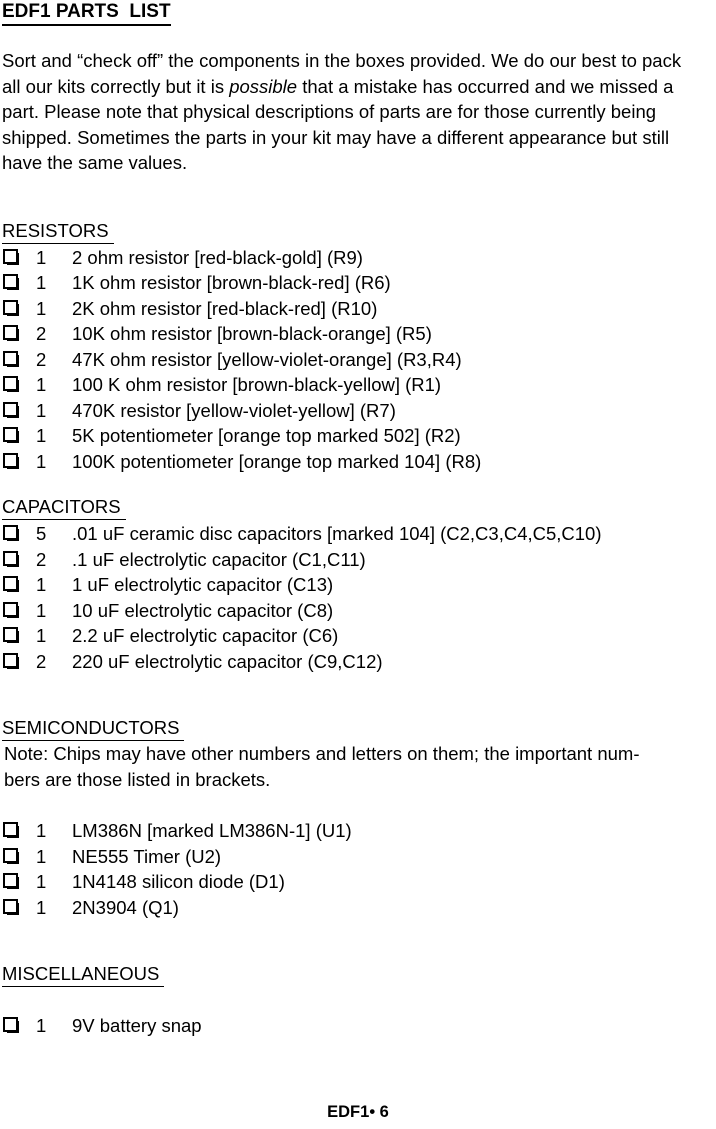  Describe the element at coordinates (217, 257) in the screenshot. I see `item-description: 2 ohm resistor [red-black-gold] (R9)` at that location.